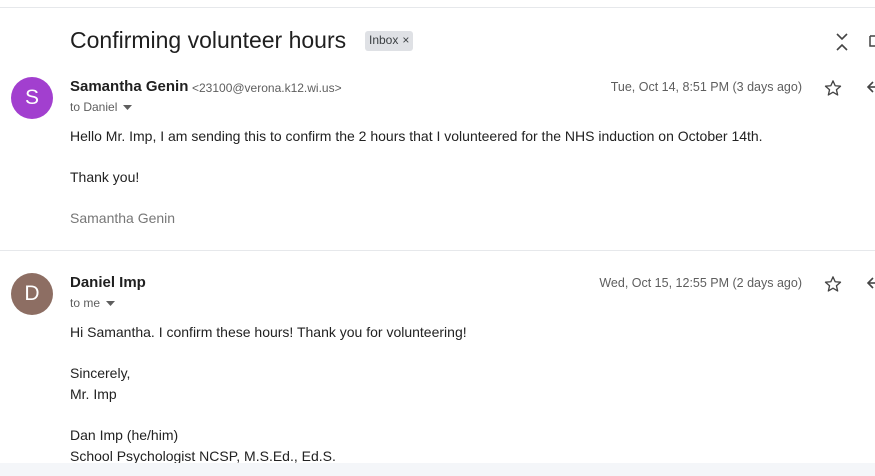 This screenshot has height=476, width=875. What do you see at coordinates (700, 283) in the screenshot?
I see `message-date: Wed, Oct 15, 12:55 PM (2 days ago)` at bounding box center [700, 283].